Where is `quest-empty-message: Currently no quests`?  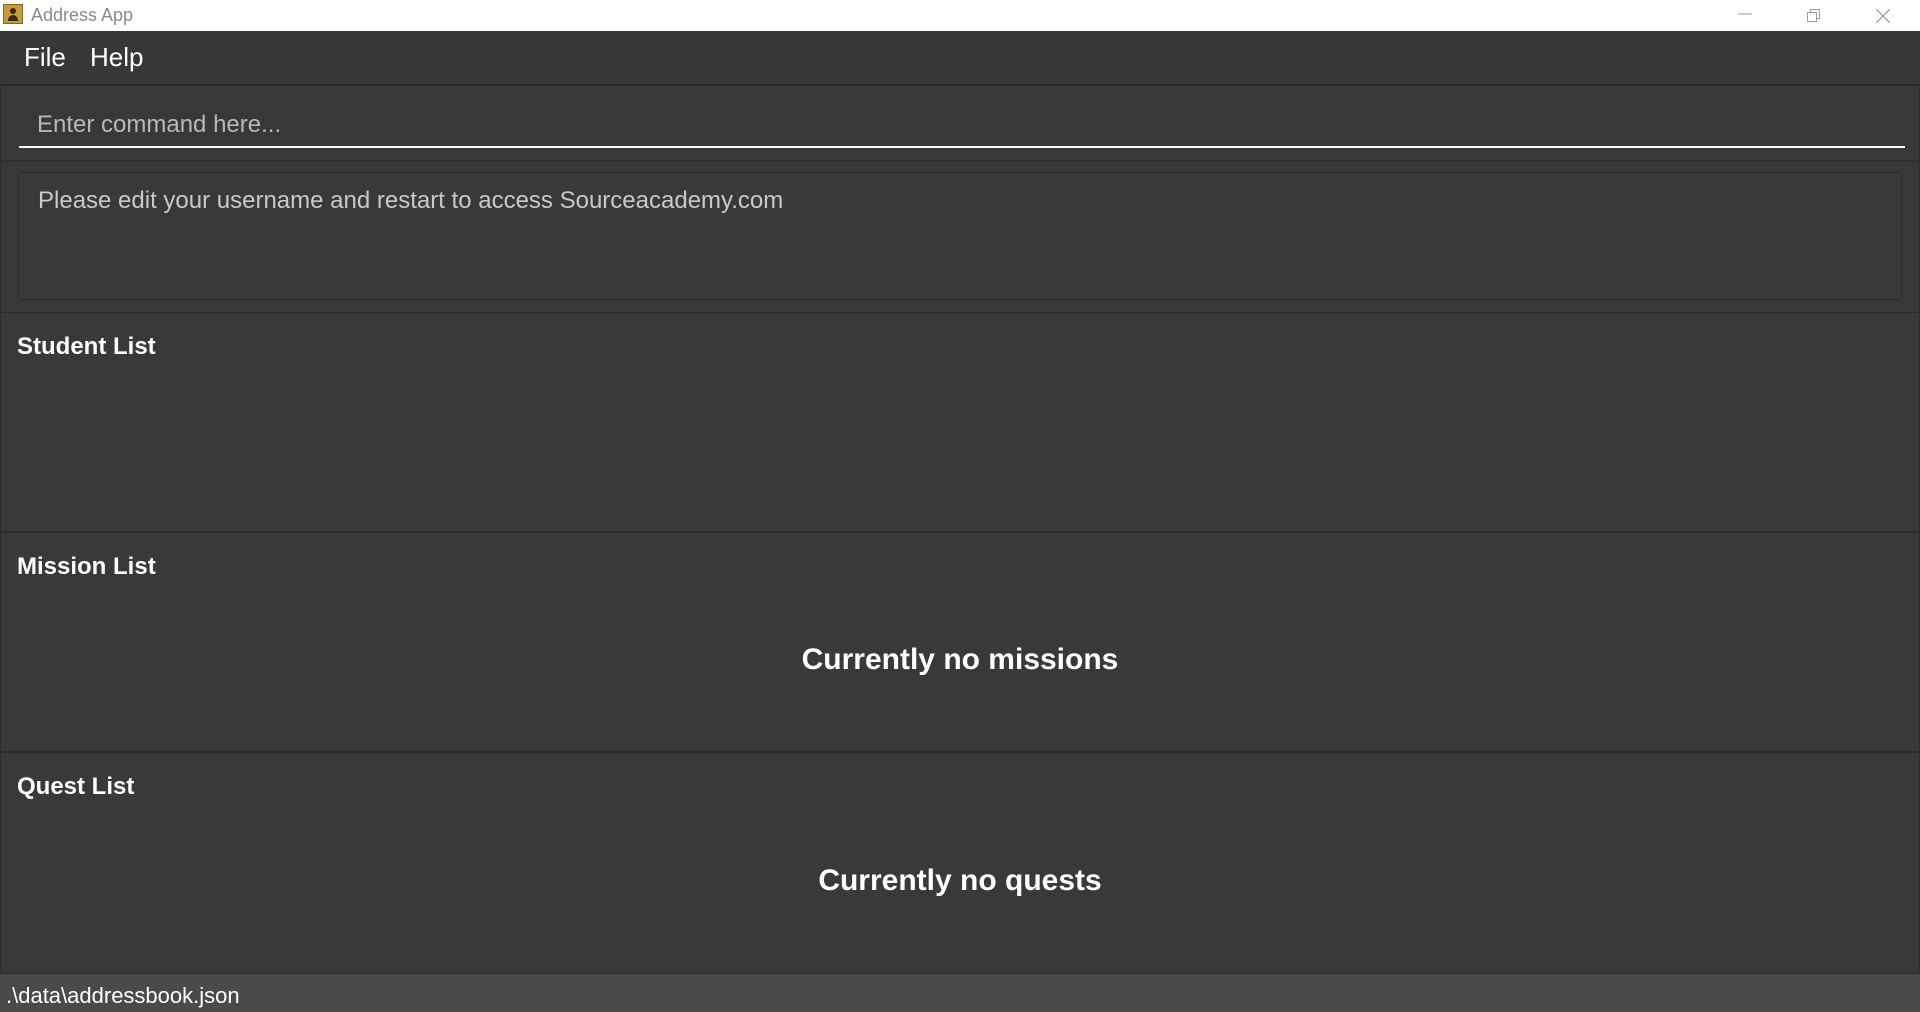 quest-empty-message: Currently no quests is located at coordinates (960, 880).